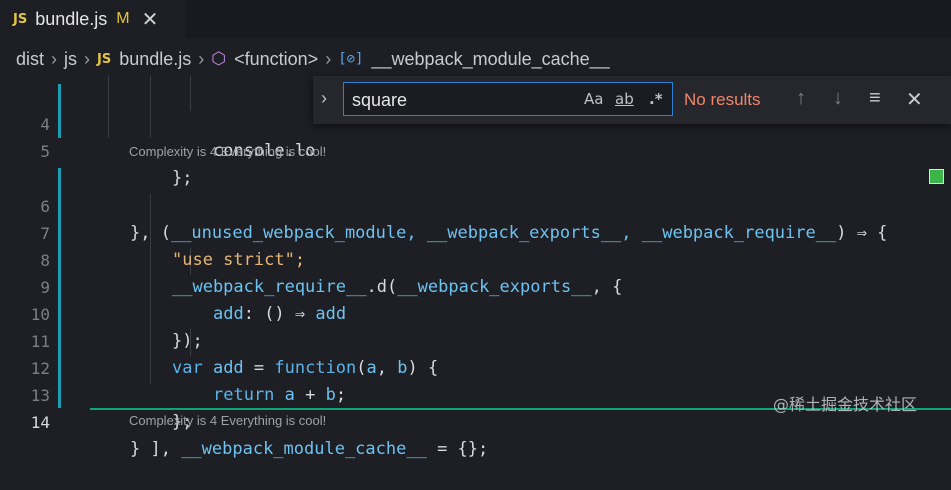  I want to click on code-token: } ],, so click(156, 449).